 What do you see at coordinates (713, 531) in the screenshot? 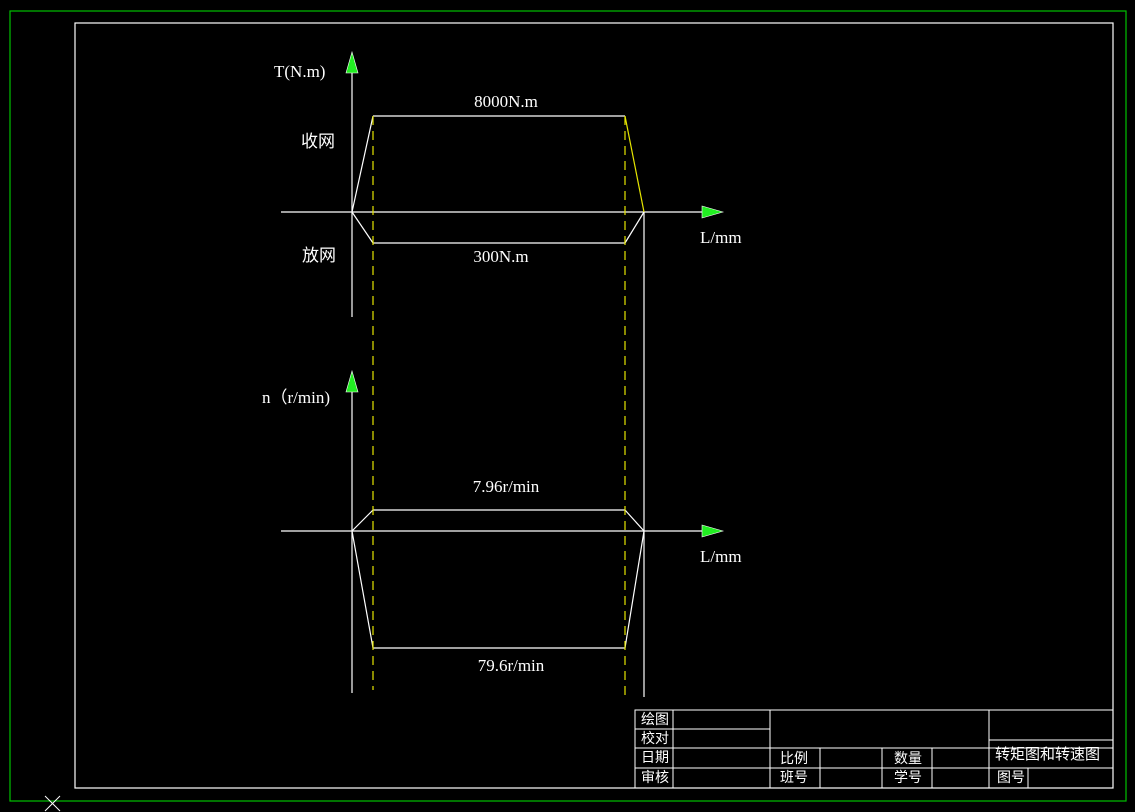
I see `speed-x-arrow-icon` at bounding box center [713, 531].